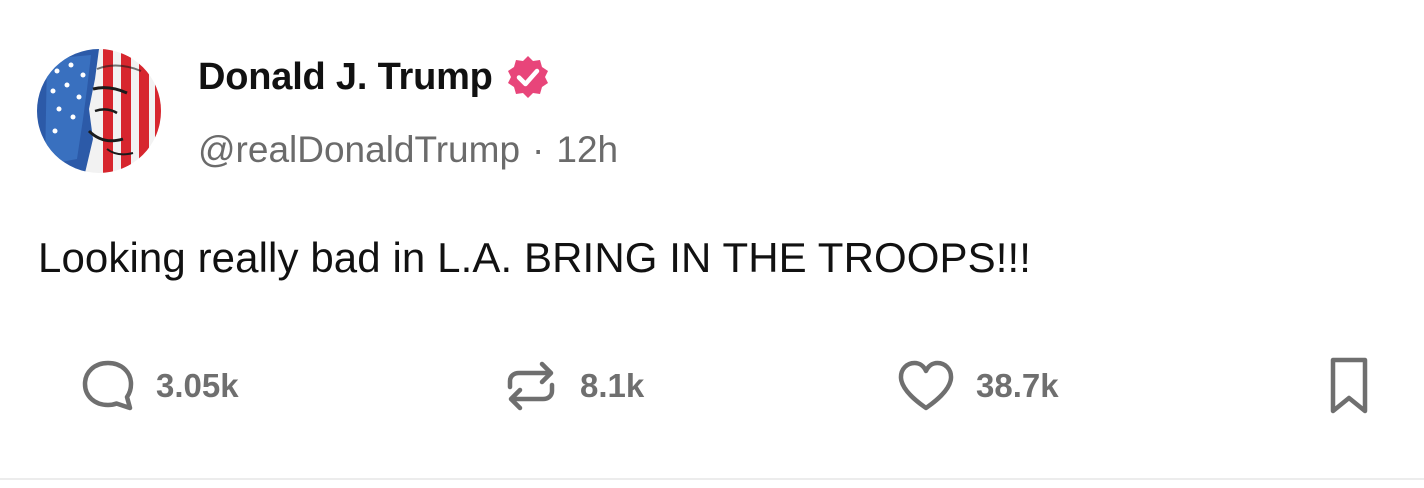  I want to click on post-timestamp: 12h, so click(587, 150).